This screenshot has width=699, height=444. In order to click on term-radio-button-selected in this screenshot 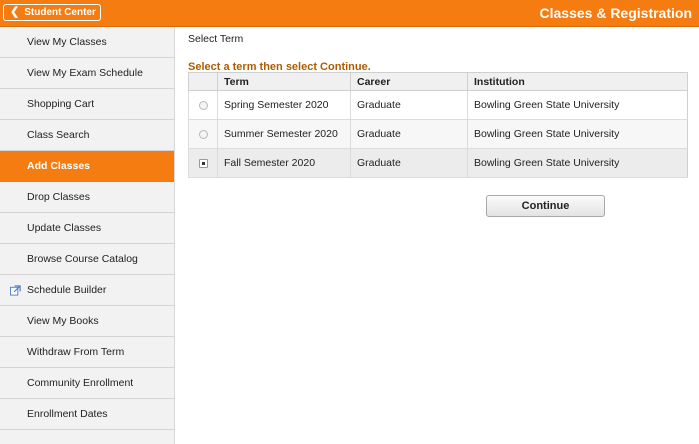, I will do `click(203, 163)`.